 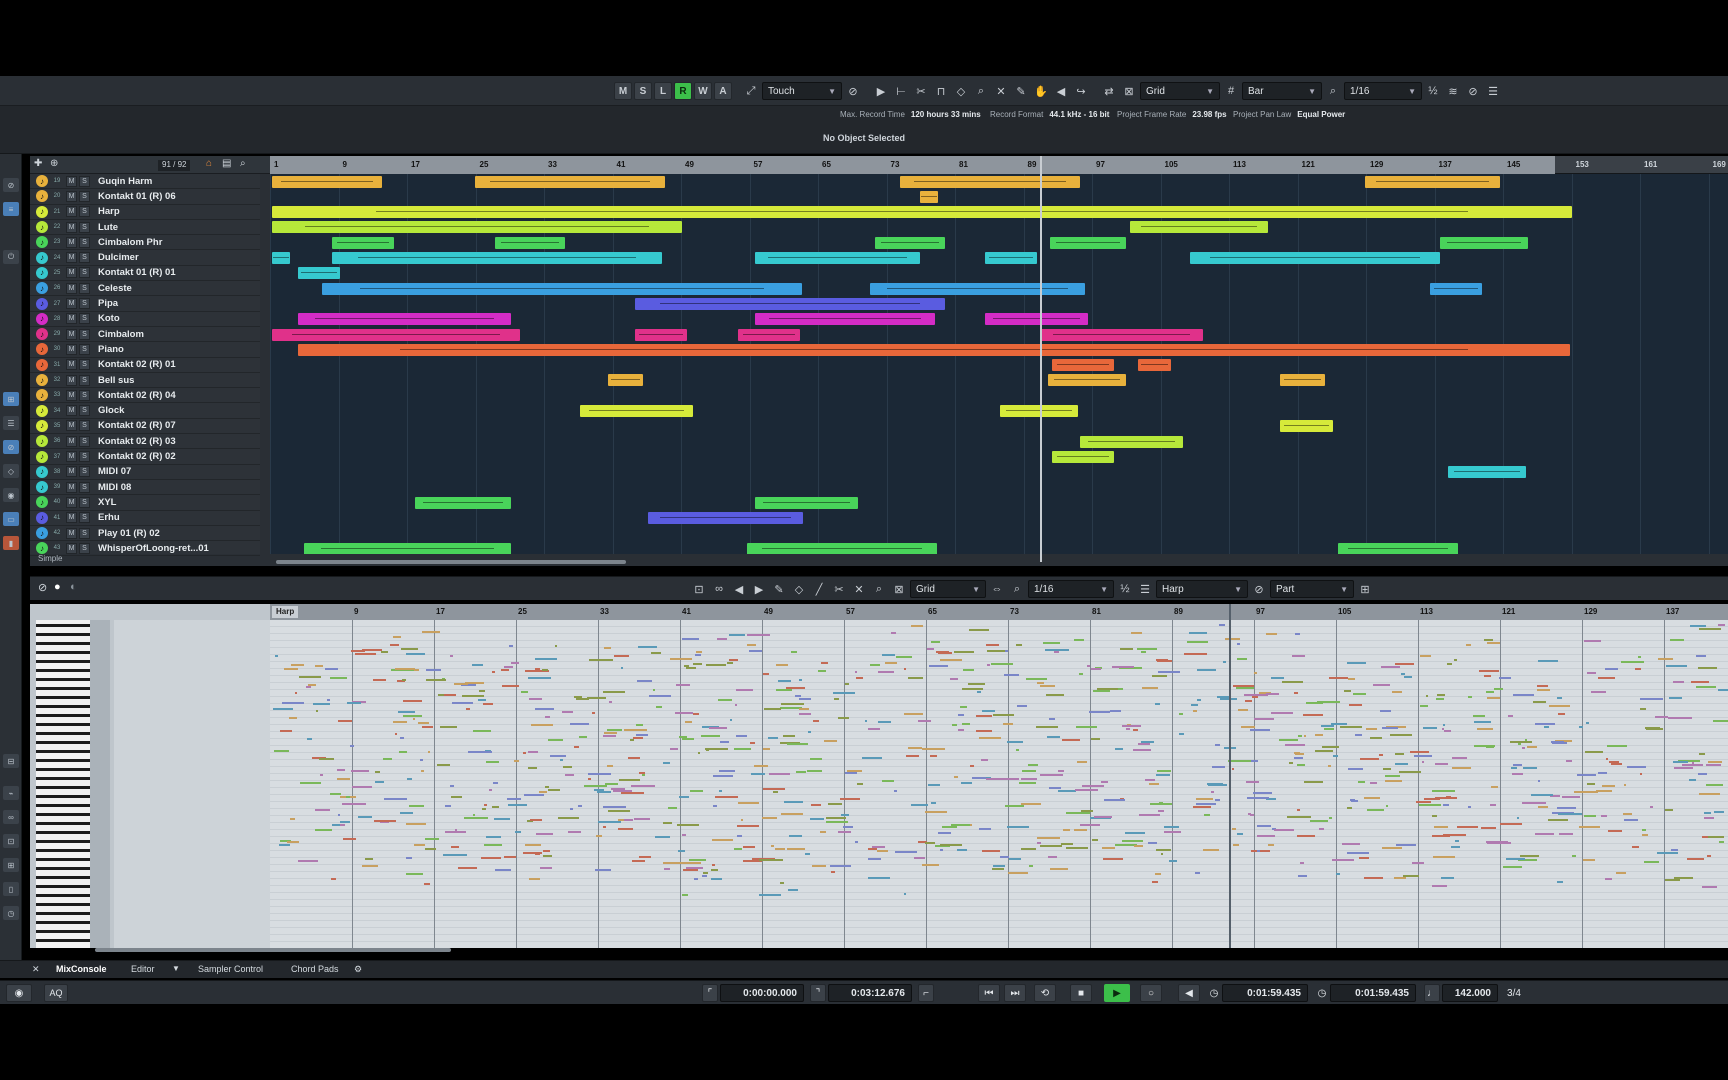 I want to click on solo-editor-icon: ⊘, so click(x=42, y=587).